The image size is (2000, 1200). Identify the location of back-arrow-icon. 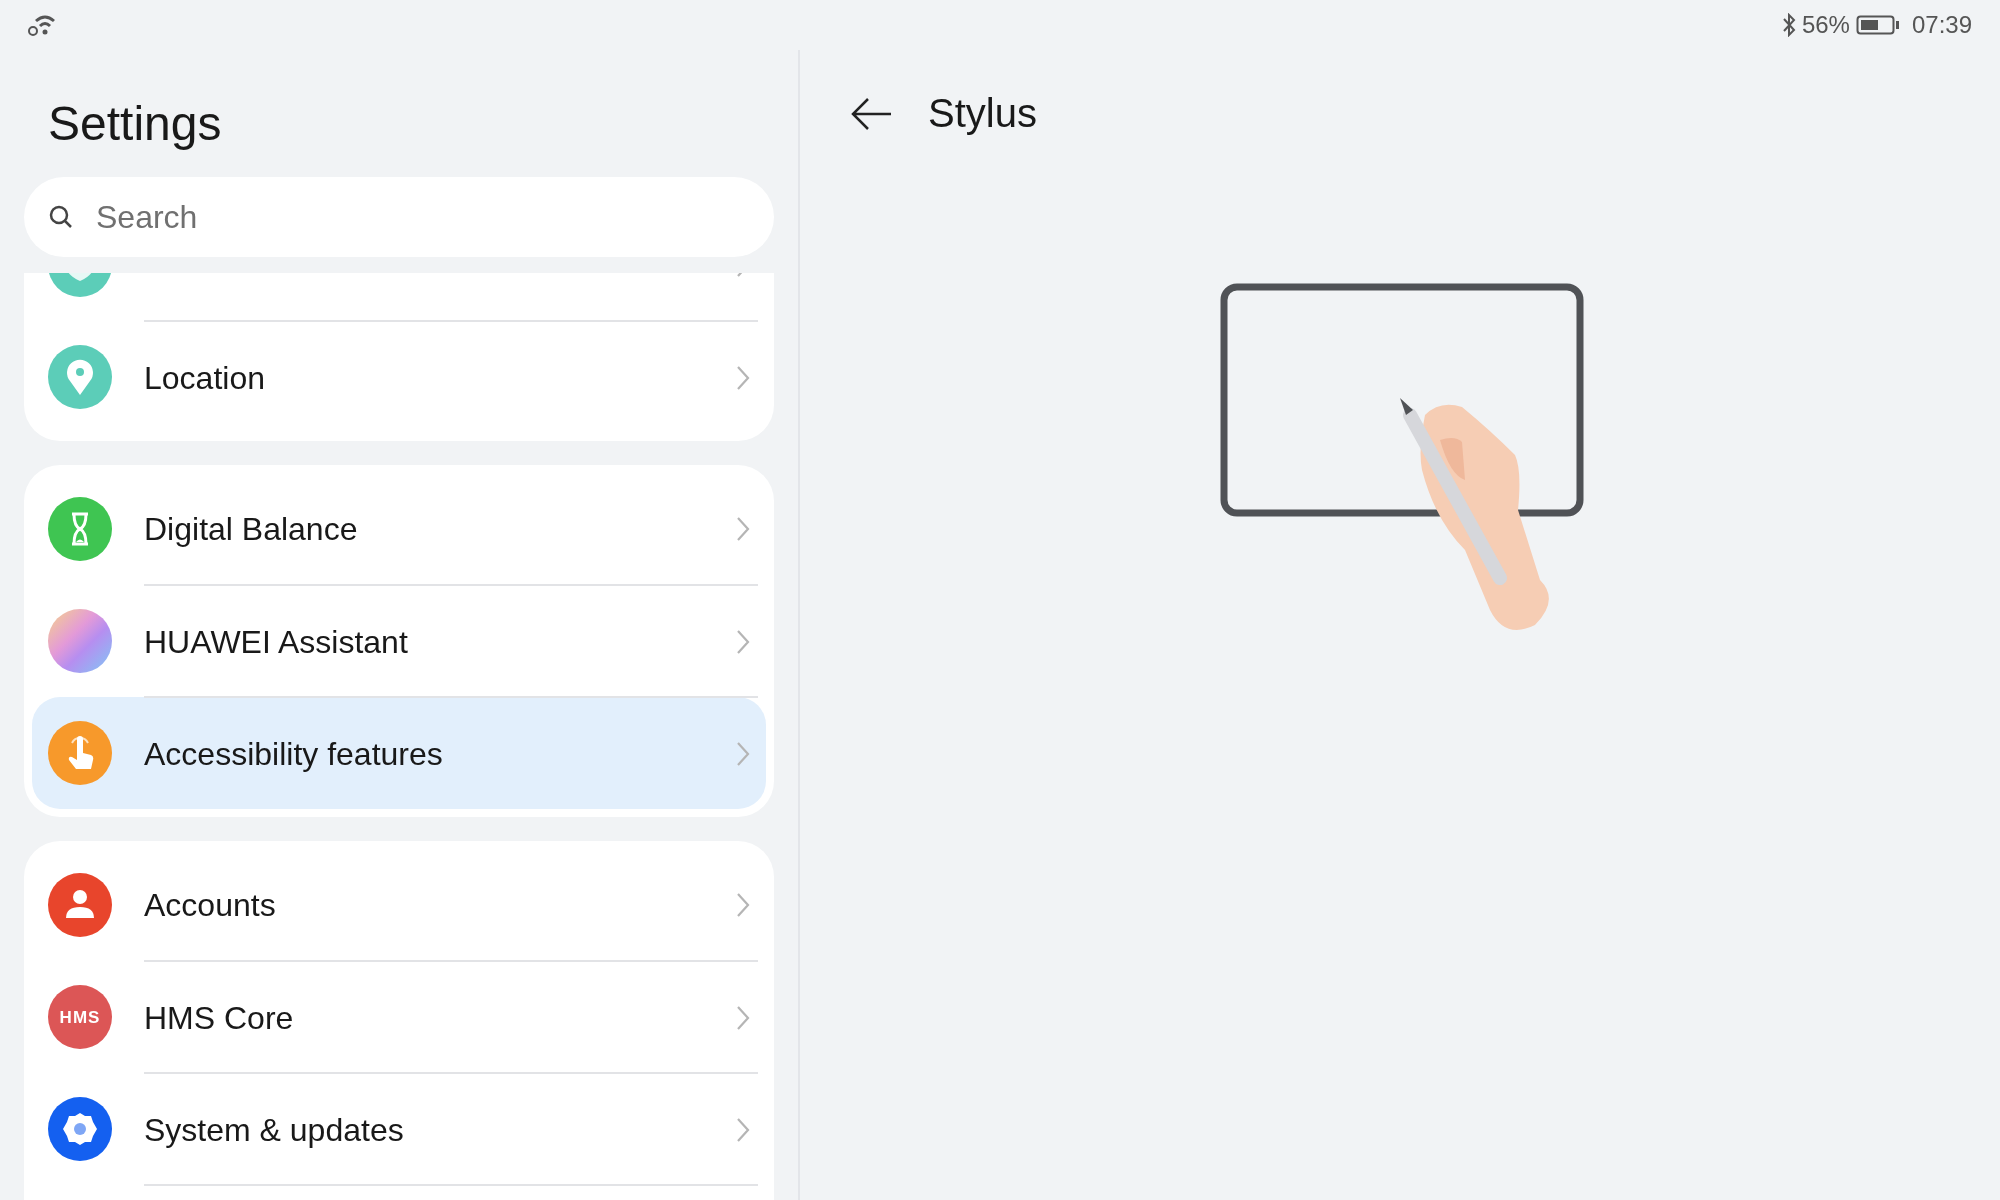
(872, 113).